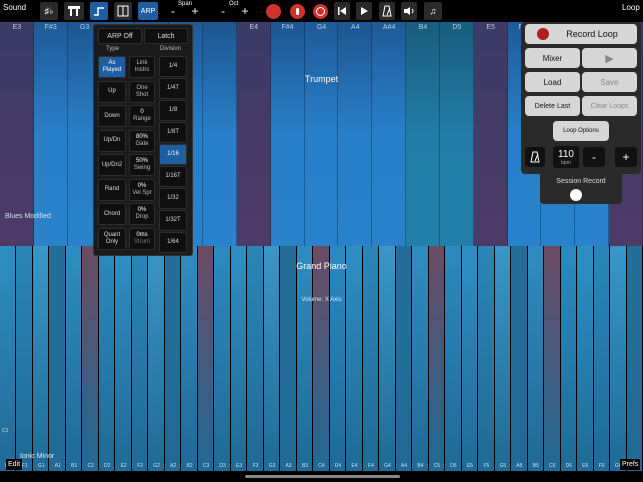  What do you see at coordinates (14, 7) in the screenshot?
I see `sound-button: Sound` at bounding box center [14, 7].